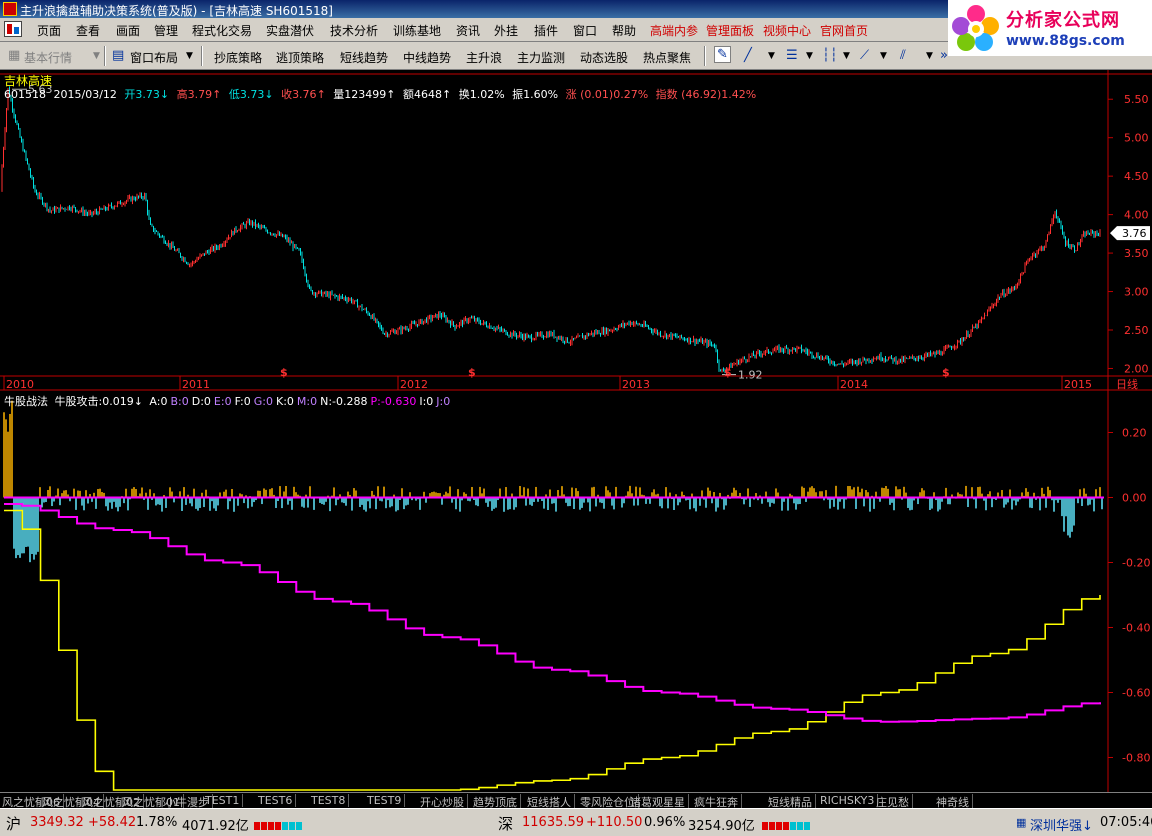 The width and height of the screenshot is (1152, 836). Describe the element at coordinates (200, 94) in the screenshot. I see `high-value: 3.79` at that location.